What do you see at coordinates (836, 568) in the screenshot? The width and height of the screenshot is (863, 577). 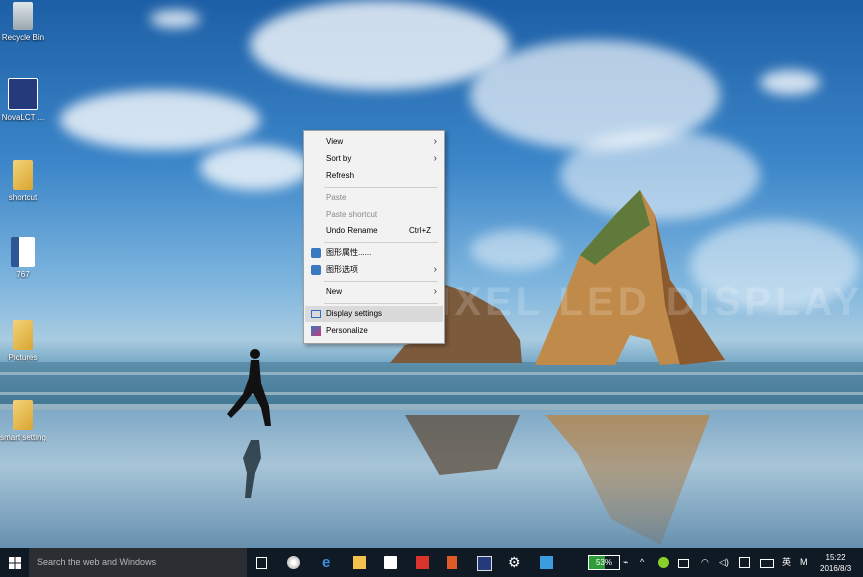 I see `clock-date: 2016/8/3` at bounding box center [836, 568].